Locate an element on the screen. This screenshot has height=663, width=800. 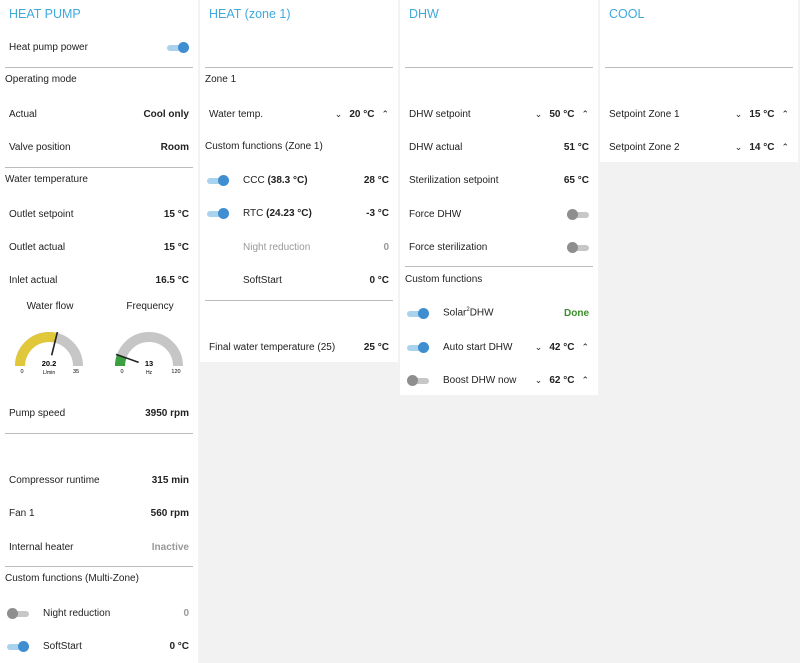
boost-dhw-row: Boost DHW now ⌄ 62 °C ⌃ is located at coordinates (499, 380).